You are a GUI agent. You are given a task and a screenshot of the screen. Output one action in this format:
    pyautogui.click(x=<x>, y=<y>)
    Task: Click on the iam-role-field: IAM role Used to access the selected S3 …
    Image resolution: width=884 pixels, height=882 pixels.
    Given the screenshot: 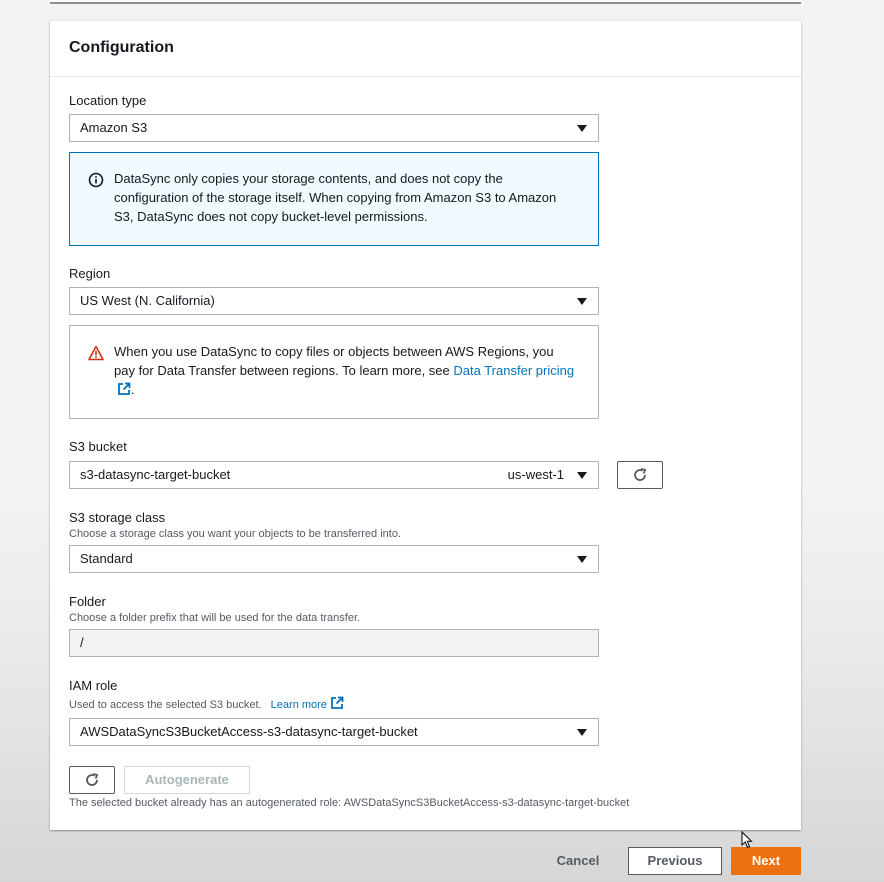 What is the action you would take?
    pyautogui.click(x=334, y=694)
    